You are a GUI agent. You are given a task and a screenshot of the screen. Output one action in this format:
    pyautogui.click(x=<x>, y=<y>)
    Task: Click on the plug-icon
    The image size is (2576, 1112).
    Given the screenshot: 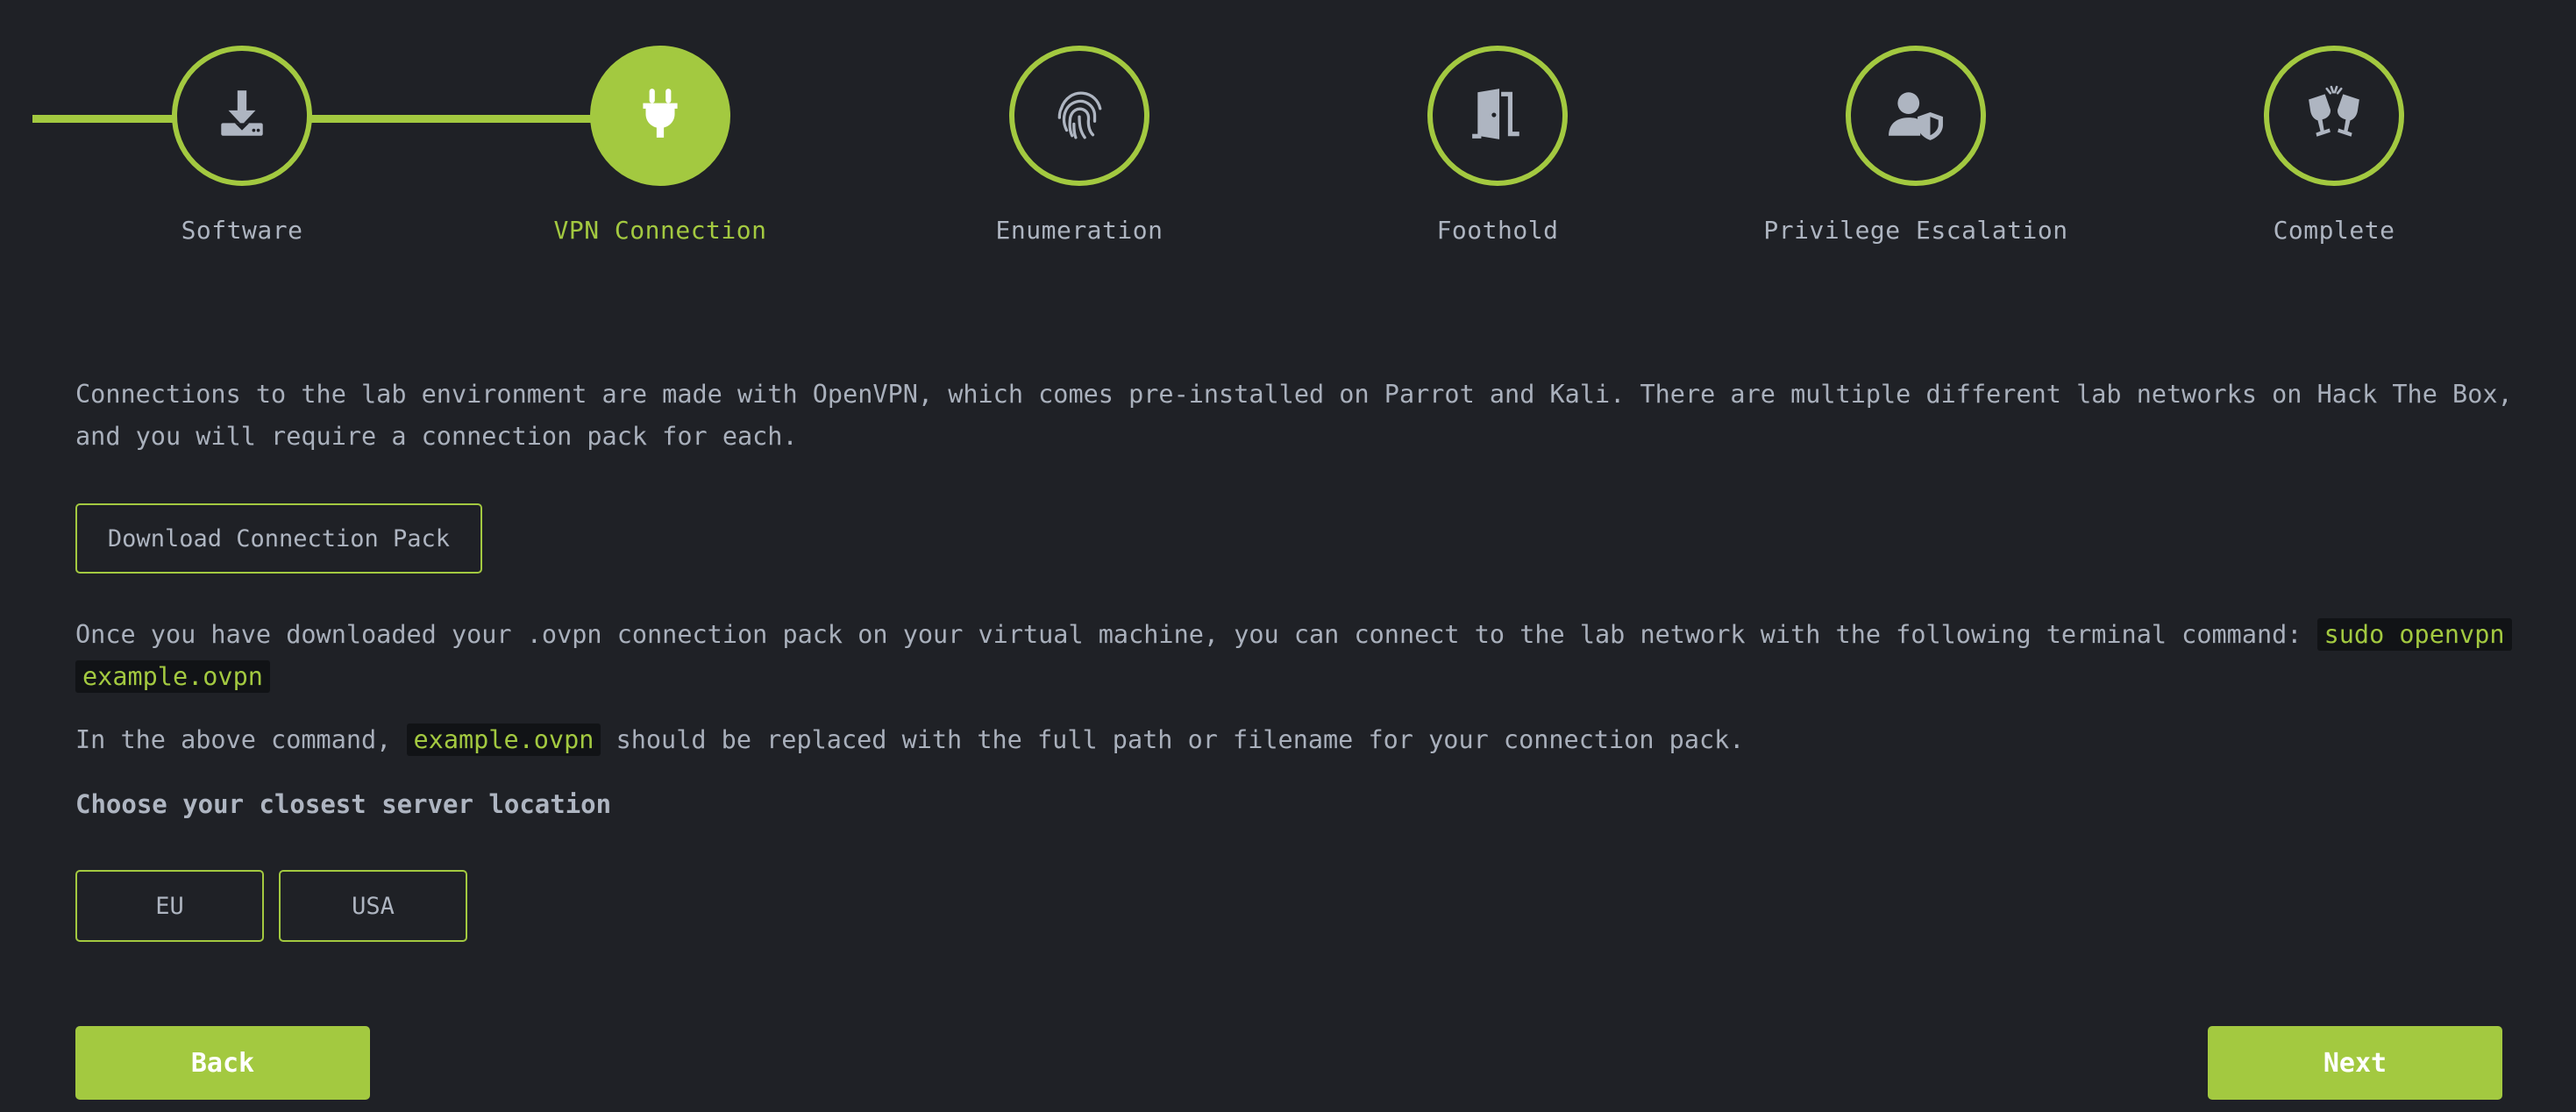 What is the action you would take?
    pyautogui.click(x=660, y=115)
    